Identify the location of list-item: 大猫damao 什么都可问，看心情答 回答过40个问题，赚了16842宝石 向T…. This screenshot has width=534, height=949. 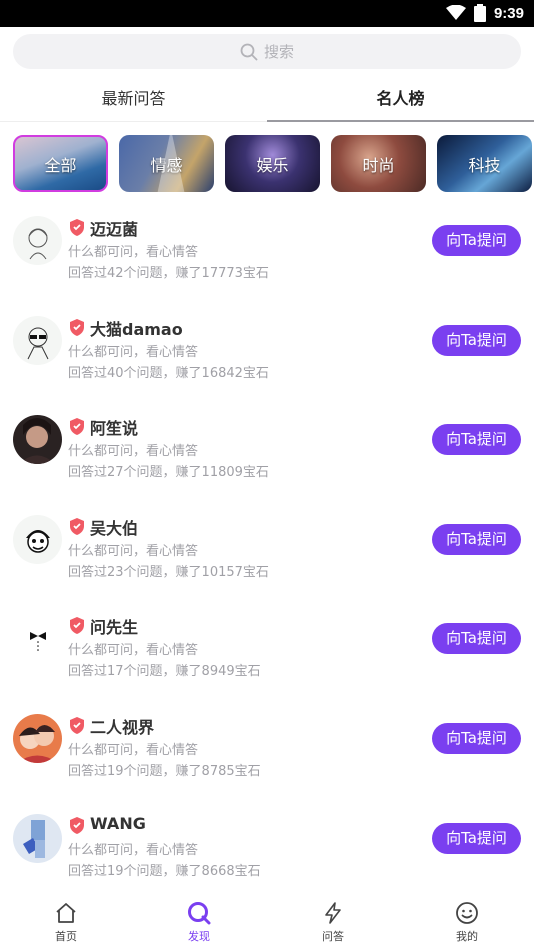
(267, 350).